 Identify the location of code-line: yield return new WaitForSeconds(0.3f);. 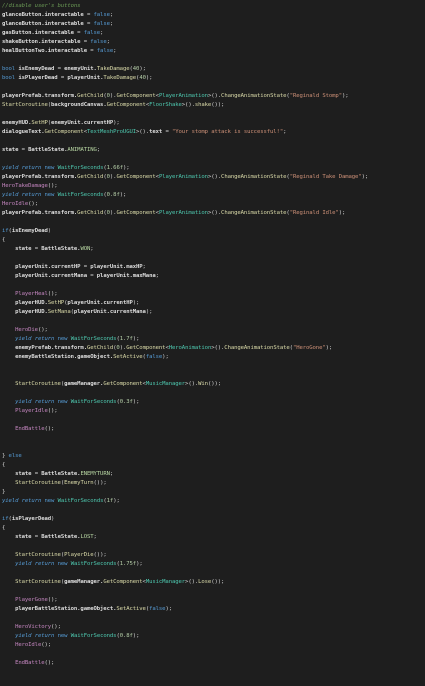
(212, 402).